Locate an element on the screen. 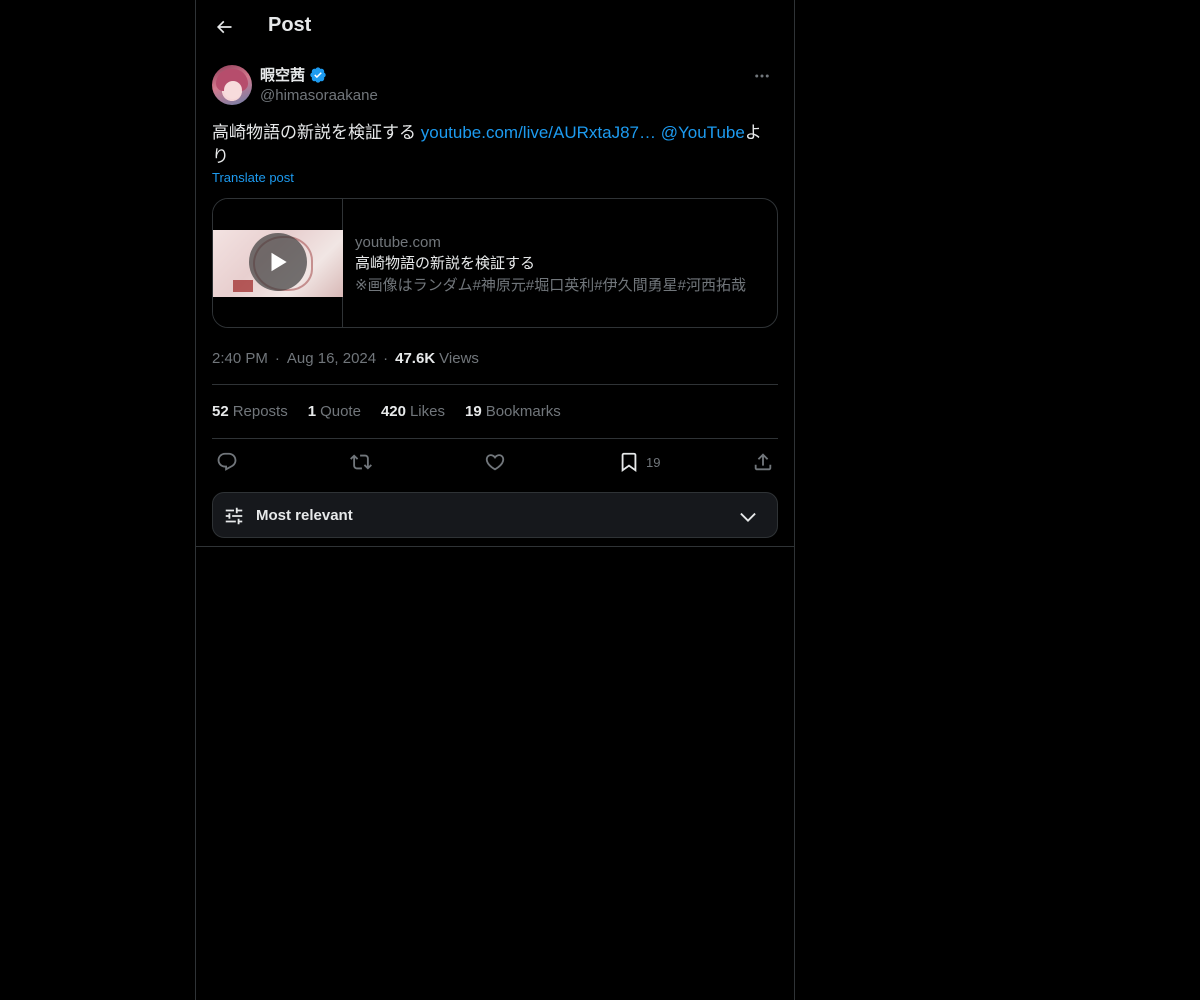 The width and height of the screenshot is (1200, 1000). arrow-left-icon is located at coordinates (224, 27).